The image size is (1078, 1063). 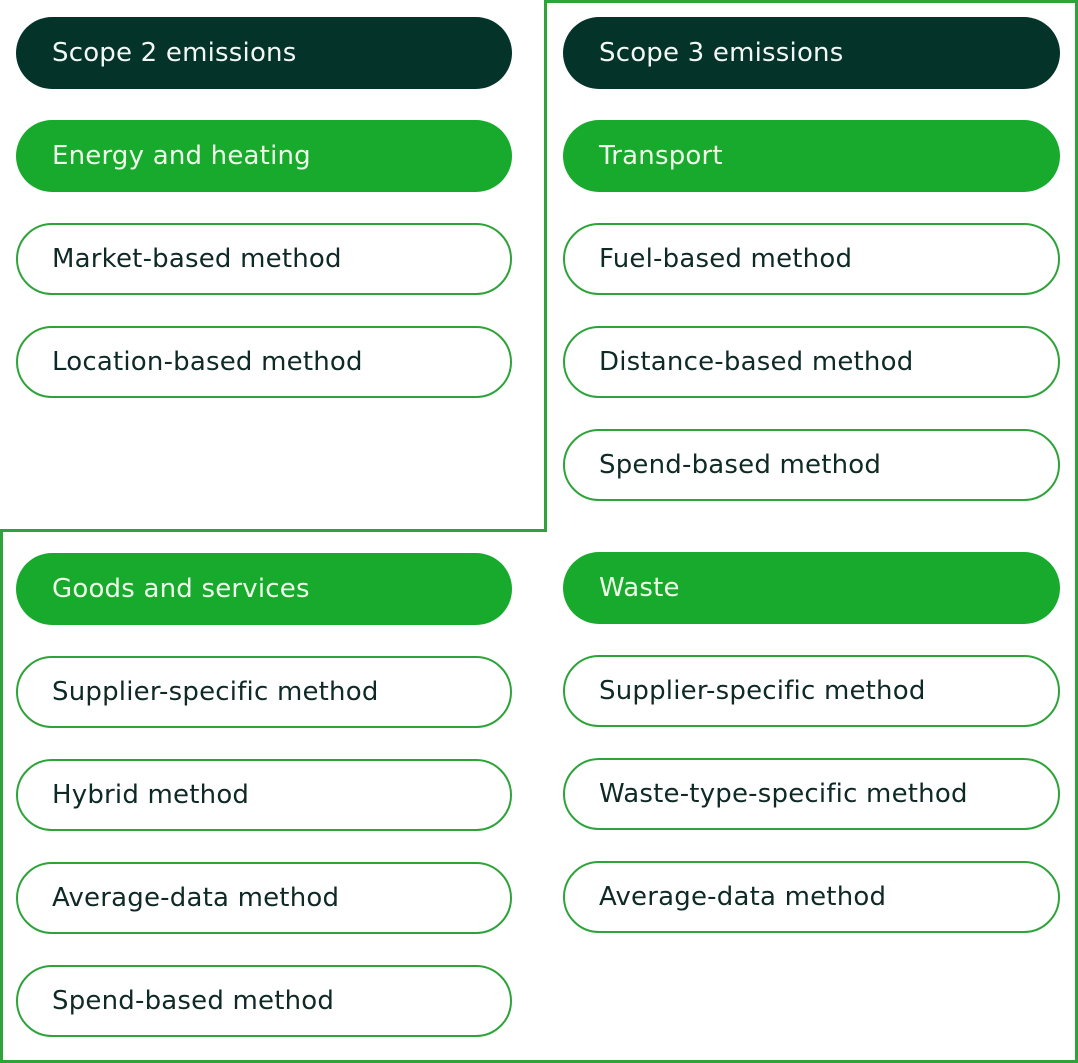 What do you see at coordinates (721, 53) in the screenshot?
I see `scope3-header-label: Scope 3 emissions` at bounding box center [721, 53].